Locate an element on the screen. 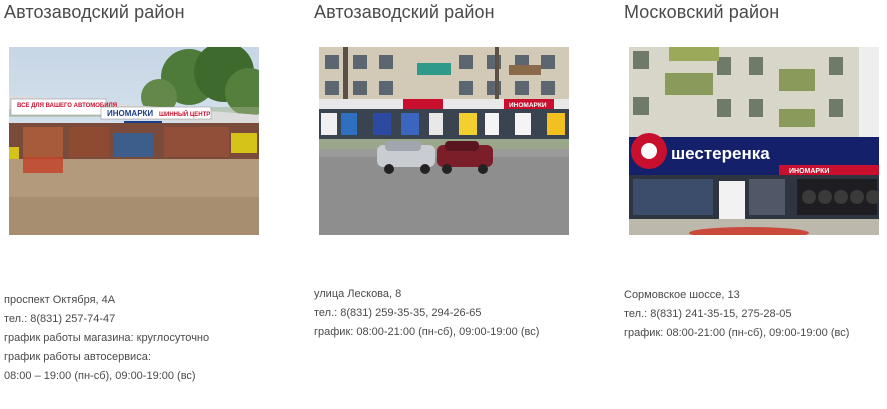 The image size is (887, 409). store-address: улица Лескова, 8 is located at coordinates (358, 294).